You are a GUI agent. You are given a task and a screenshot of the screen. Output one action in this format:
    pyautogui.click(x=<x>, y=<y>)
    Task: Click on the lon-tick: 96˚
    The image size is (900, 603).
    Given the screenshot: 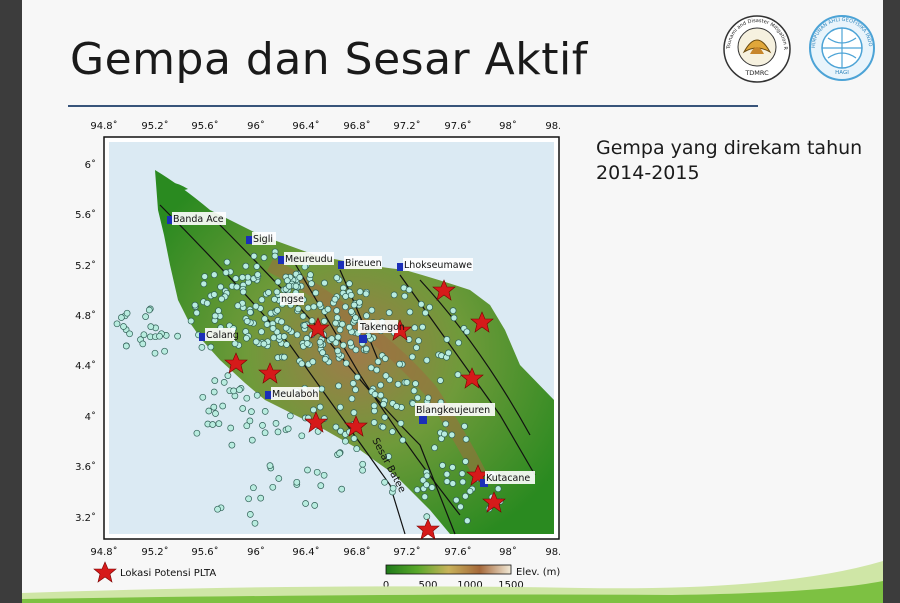 What is the action you would take?
    pyautogui.click(x=256, y=126)
    